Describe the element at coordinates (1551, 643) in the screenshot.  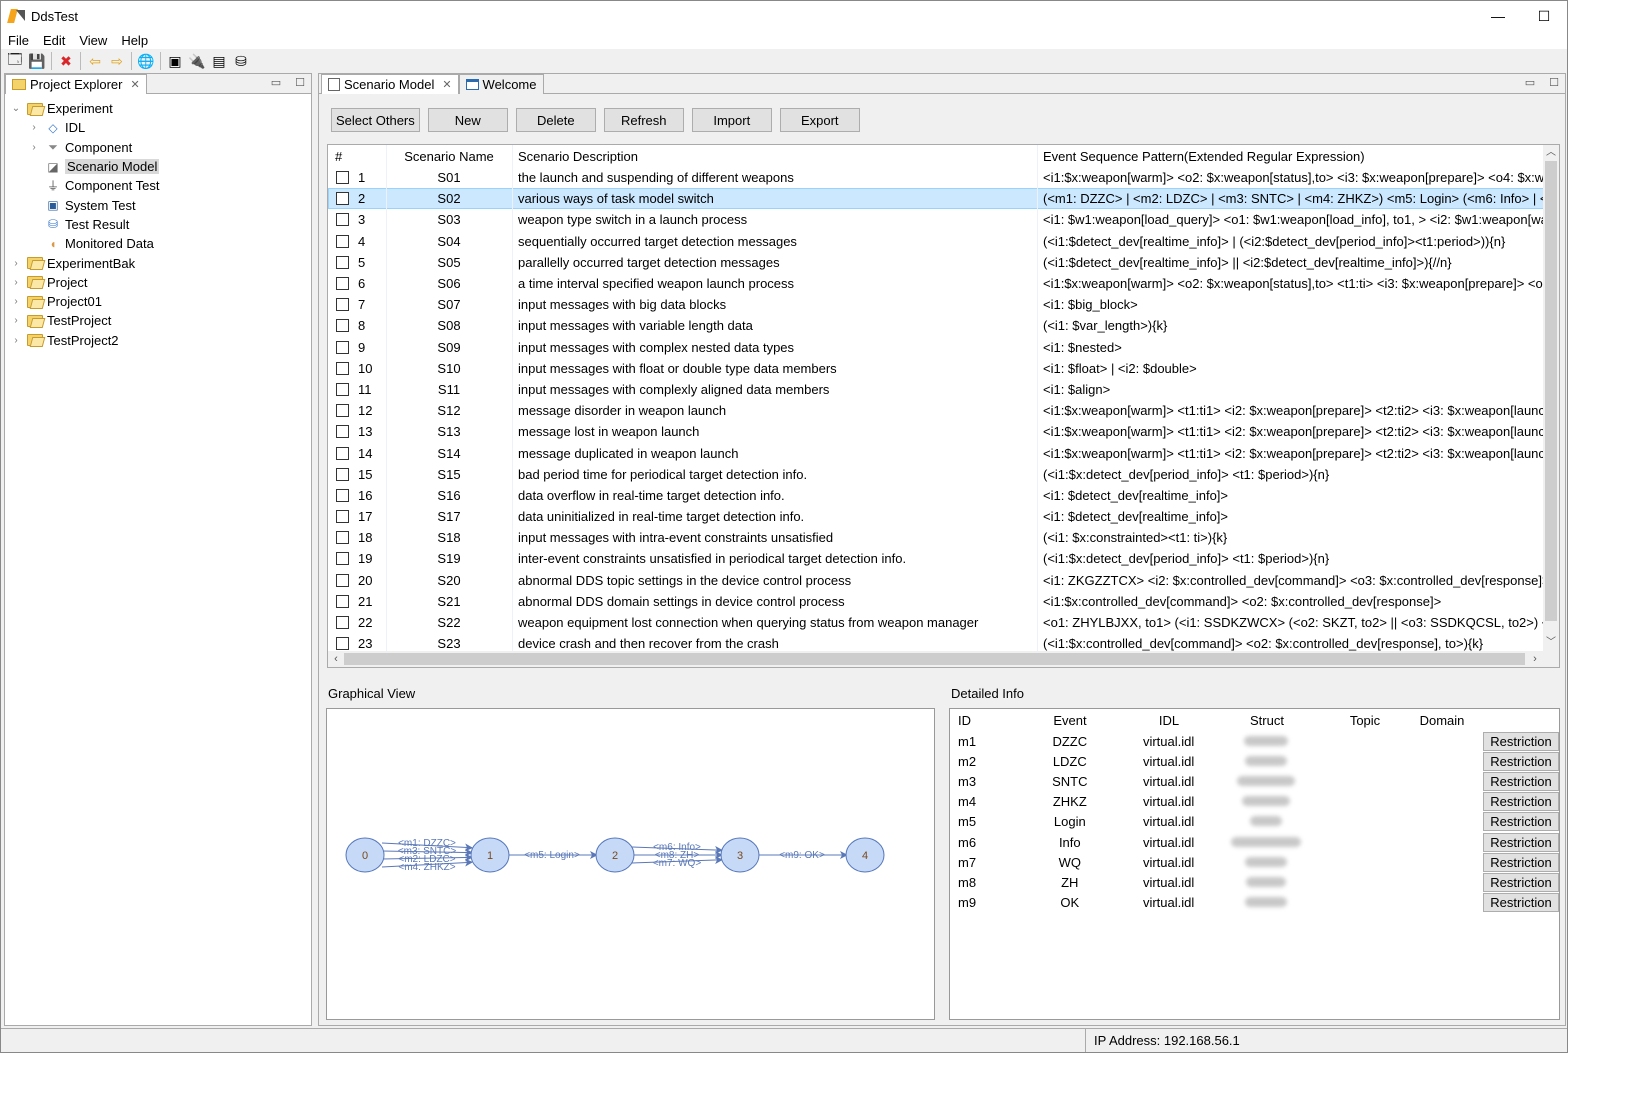
I see `scroll-down-icon: ﹀` at that location.